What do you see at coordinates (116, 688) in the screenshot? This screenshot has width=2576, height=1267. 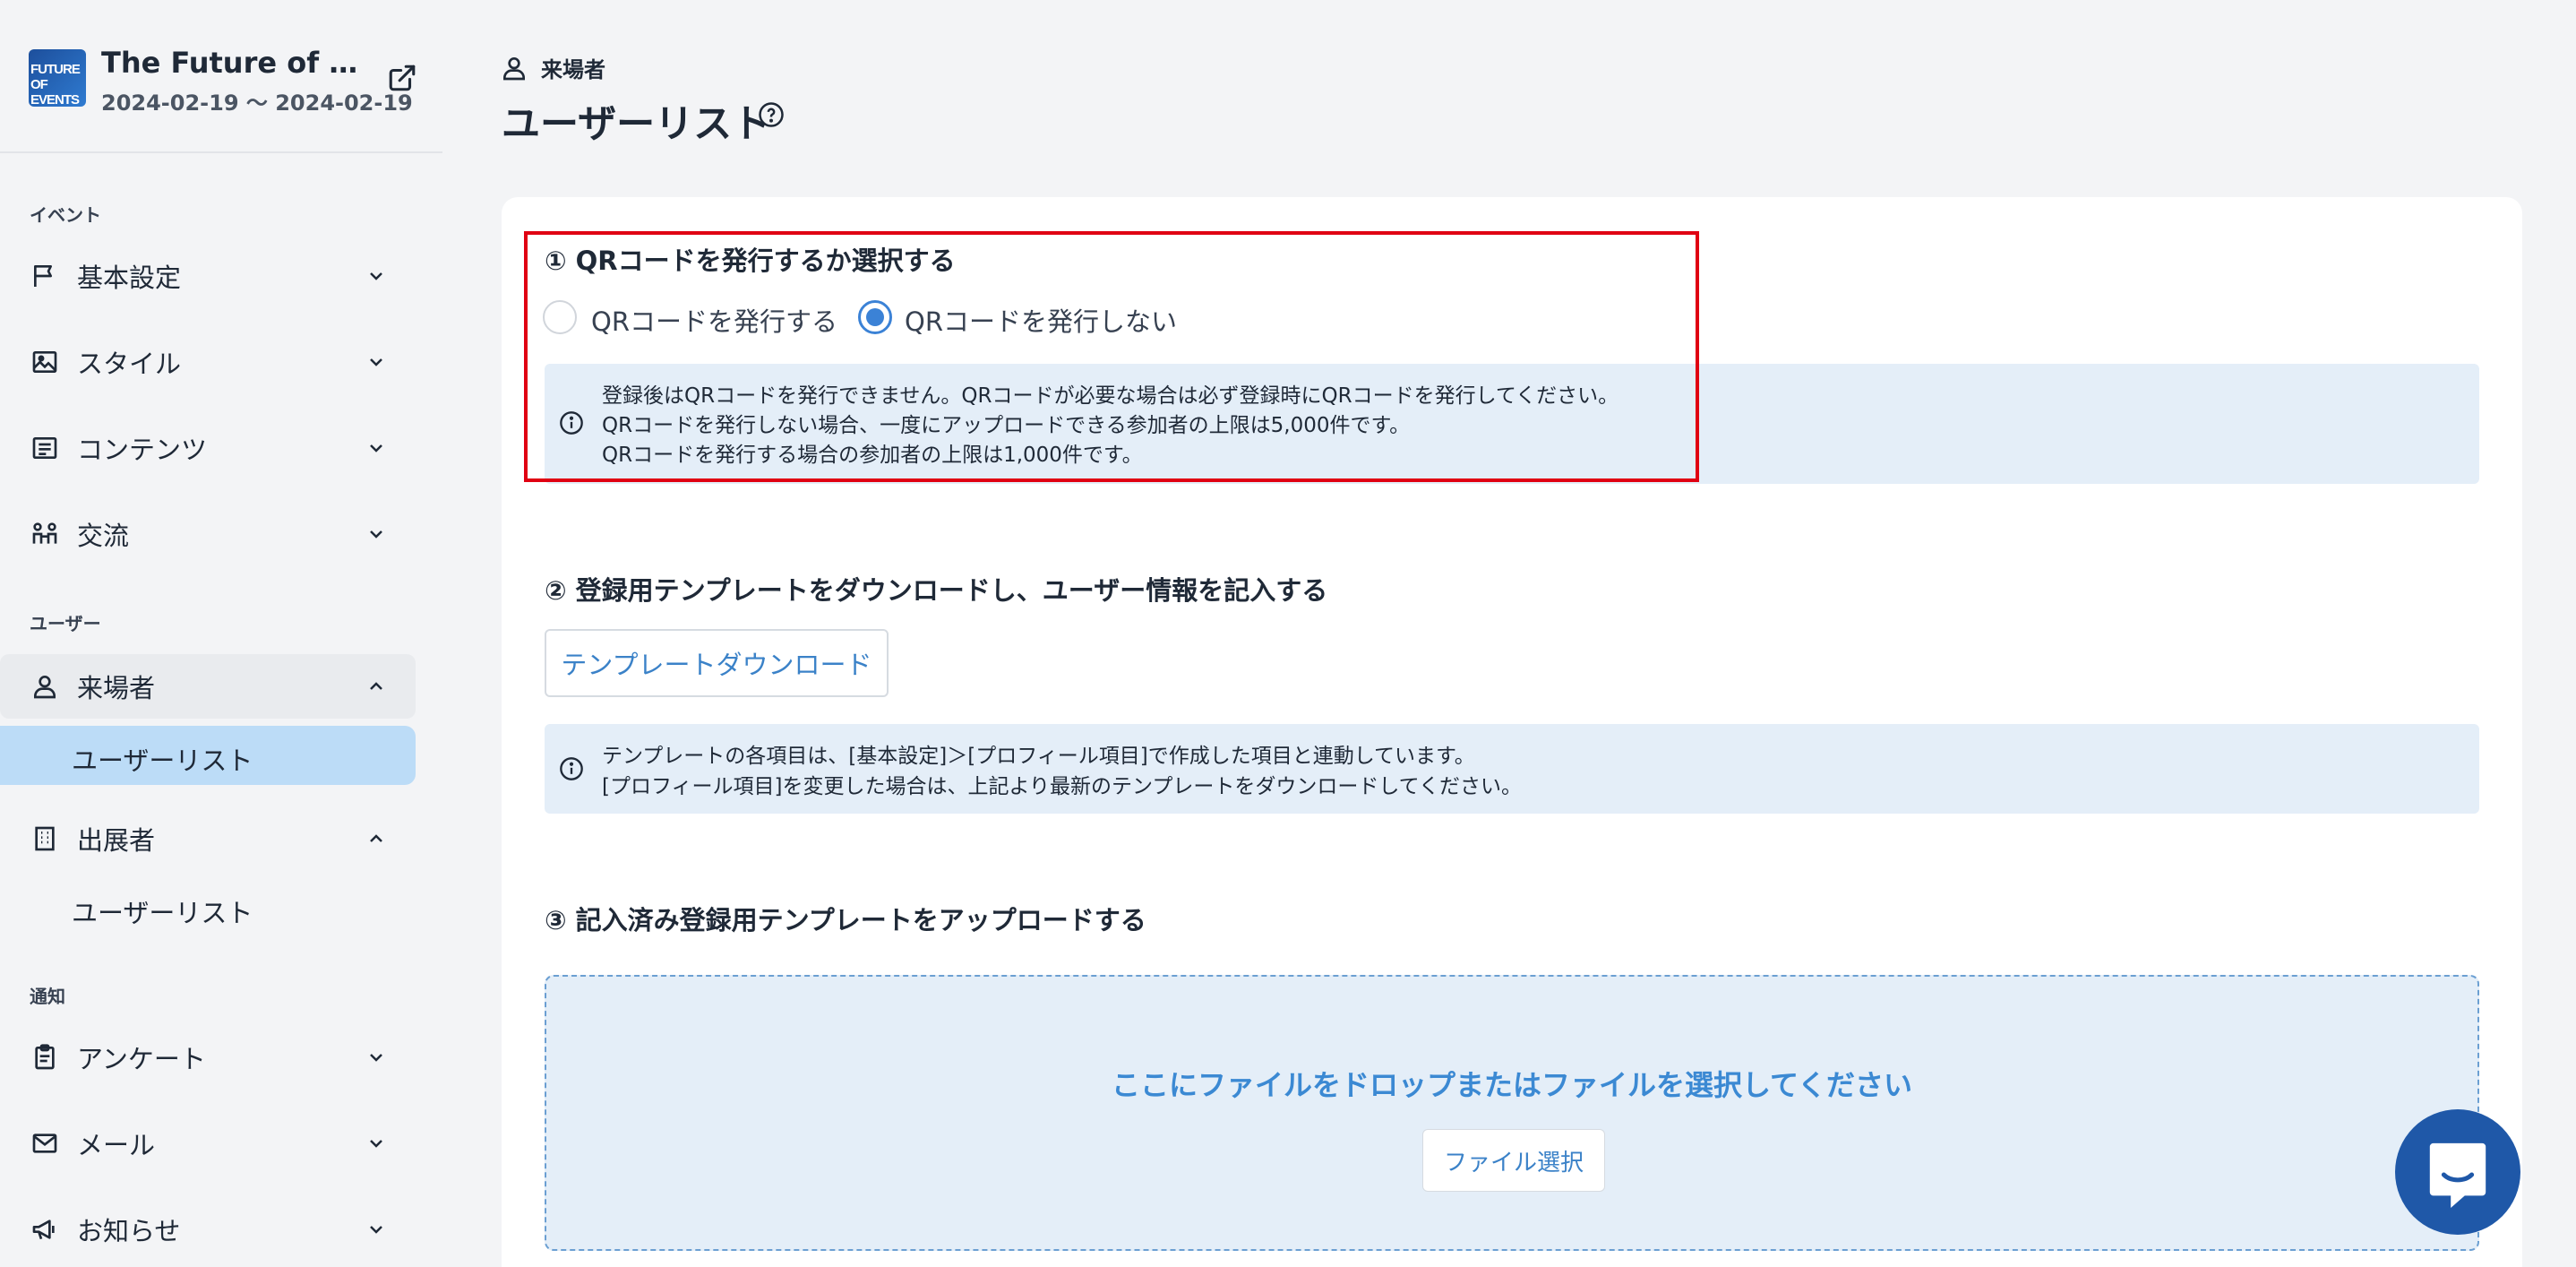 I see `sidebar-item-label: 来場者` at bounding box center [116, 688].